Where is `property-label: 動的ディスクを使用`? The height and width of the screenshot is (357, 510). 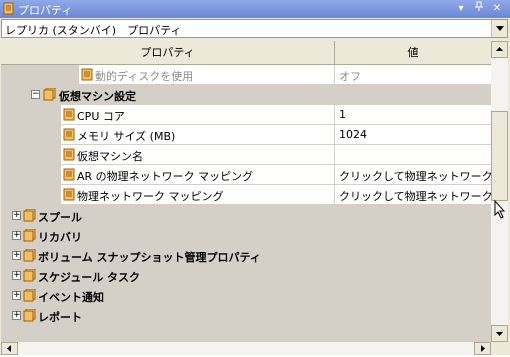
property-label: 動的ディスクを使用 is located at coordinates (144, 76).